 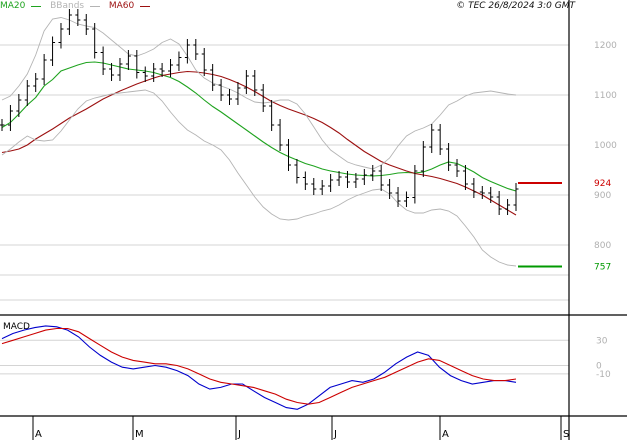 I want to click on legend-ma20-label: MA20, so click(x=13, y=6).